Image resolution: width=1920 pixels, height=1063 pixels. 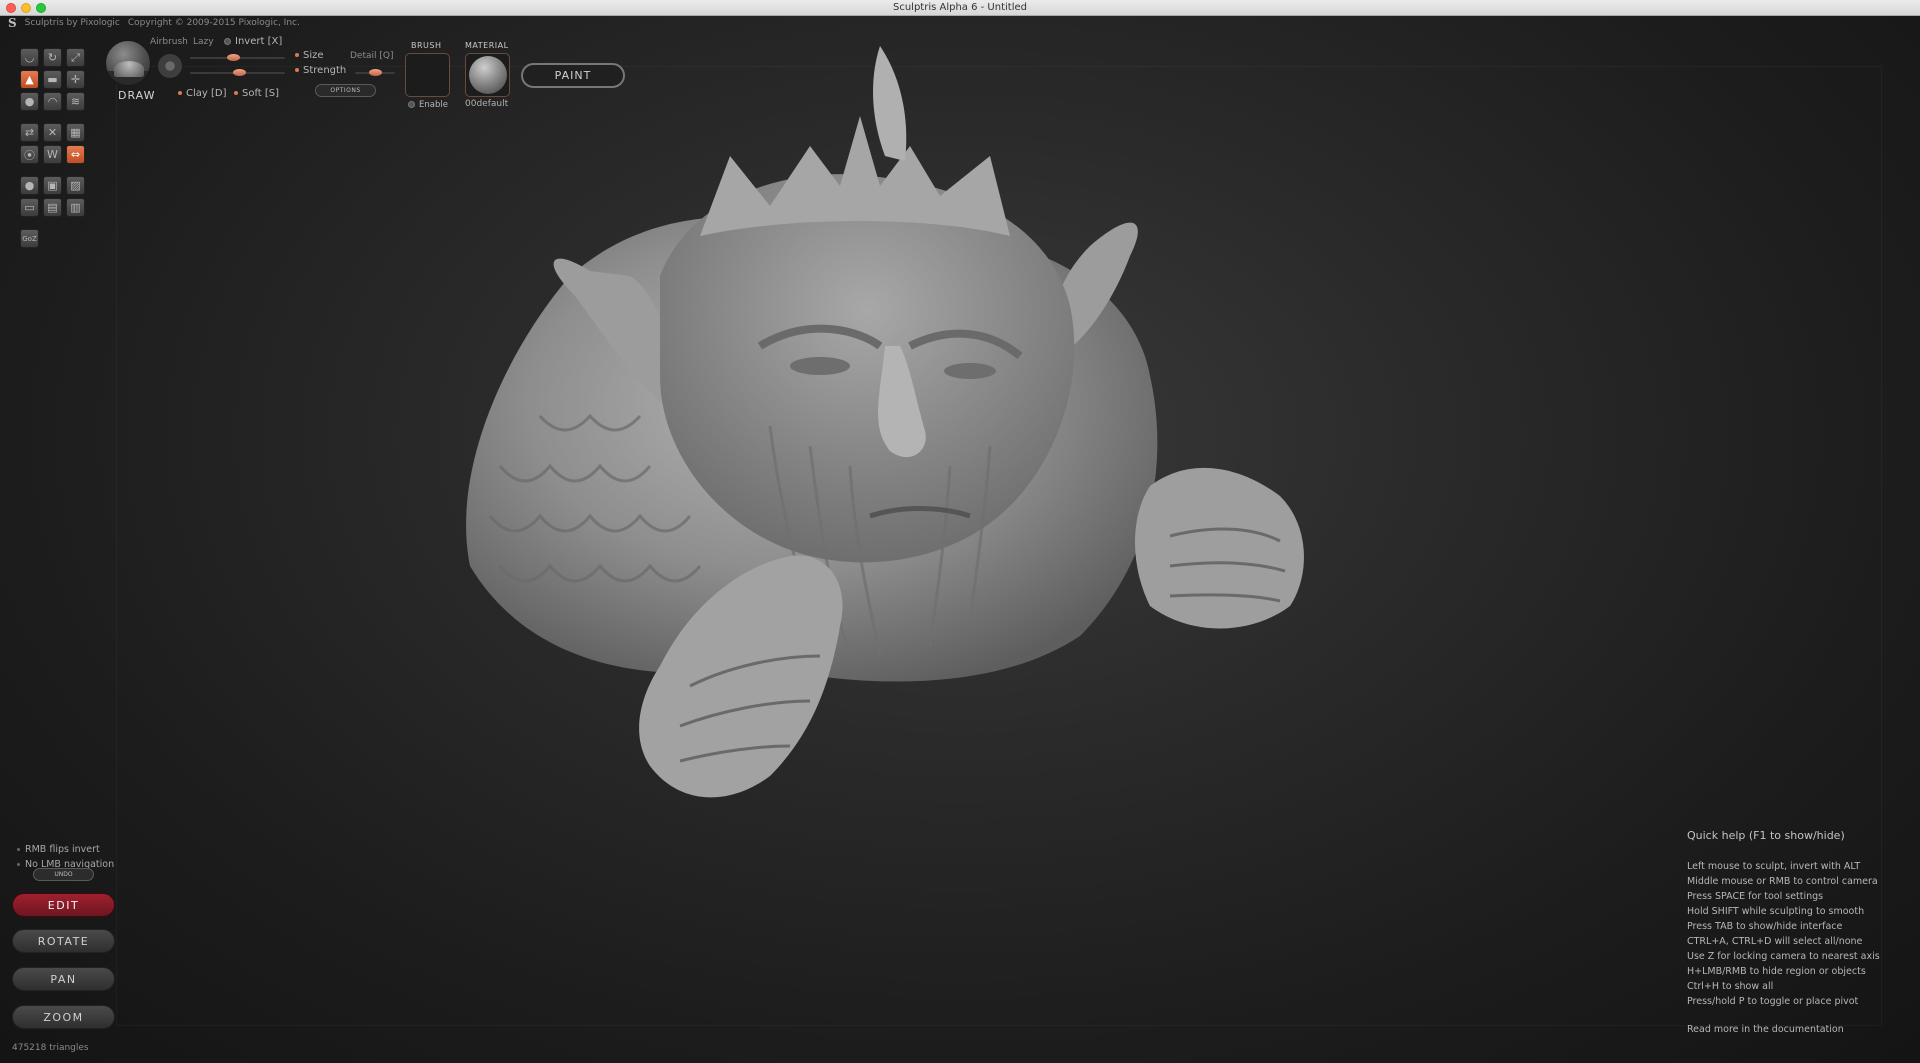 What do you see at coordinates (52, 132) in the screenshot?
I see `mask-tool-button: ✕` at bounding box center [52, 132].